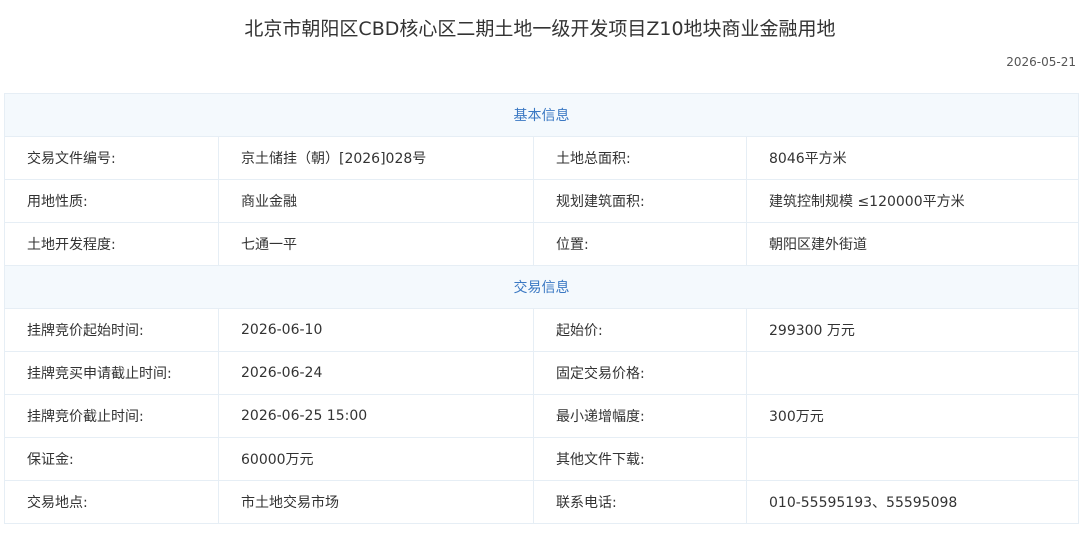 The height and width of the screenshot is (538, 1080). Describe the element at coordinates (540, 29) in the screenshot. I see `page-title: 北京市朝阳区CBD核心区二期土地一级开发项目Z10地块商业金融用地` at that location.